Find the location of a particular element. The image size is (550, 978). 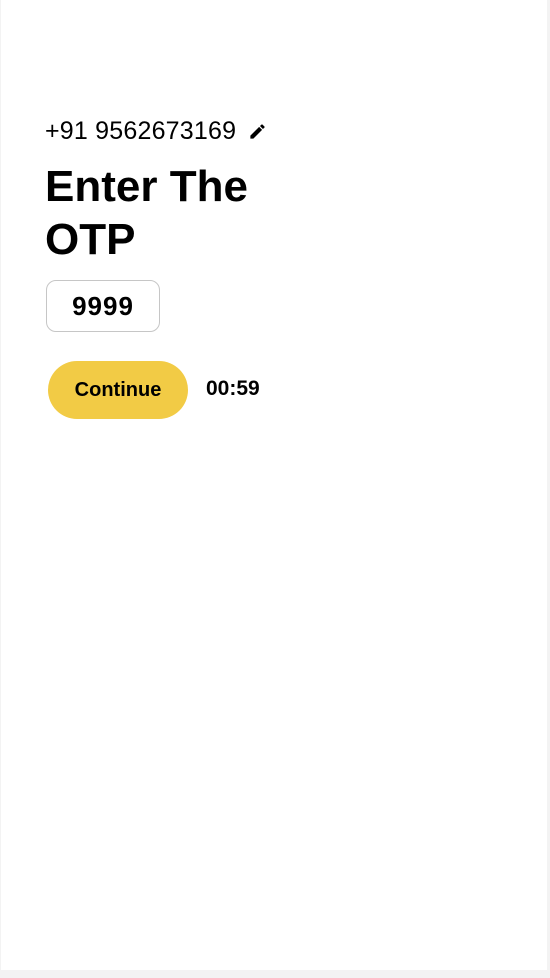

phone-number: +91 9562673169 is located at coordinates (141, 130).